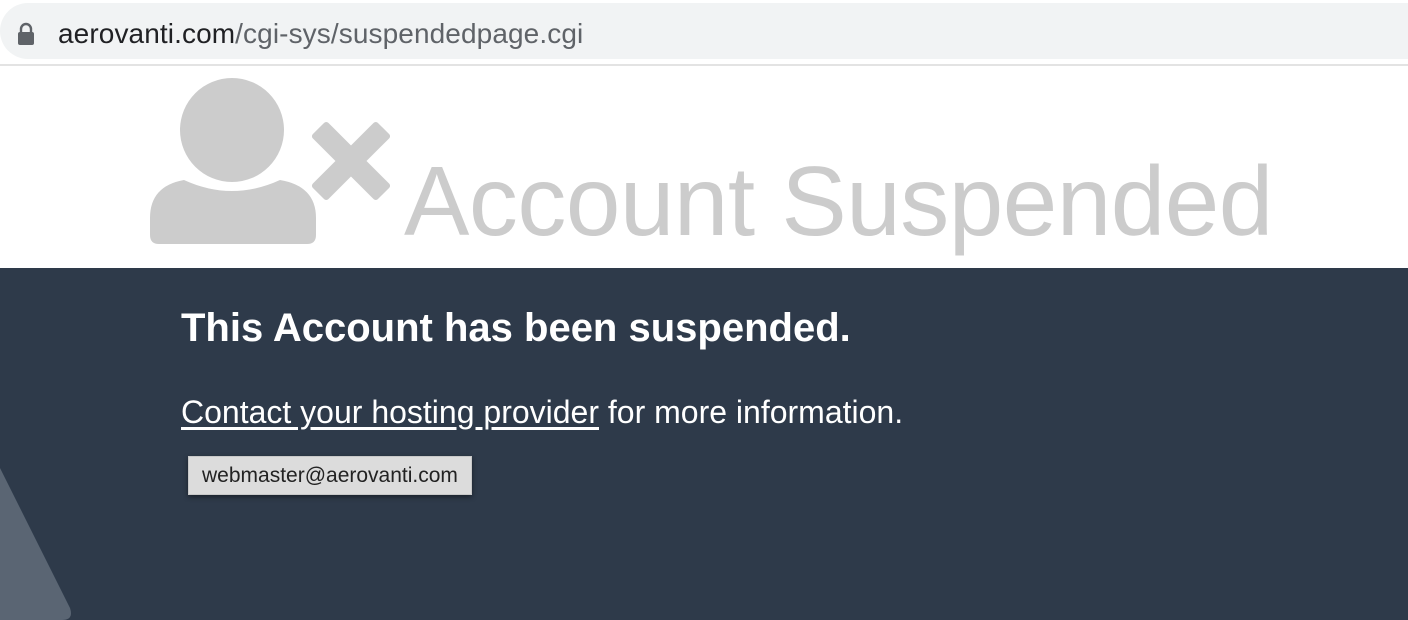  Describe the element at coordinates (409, 33) in the screenshot. I see `url-path: /cgi-sys/suspendedpage.cgi` at that location.